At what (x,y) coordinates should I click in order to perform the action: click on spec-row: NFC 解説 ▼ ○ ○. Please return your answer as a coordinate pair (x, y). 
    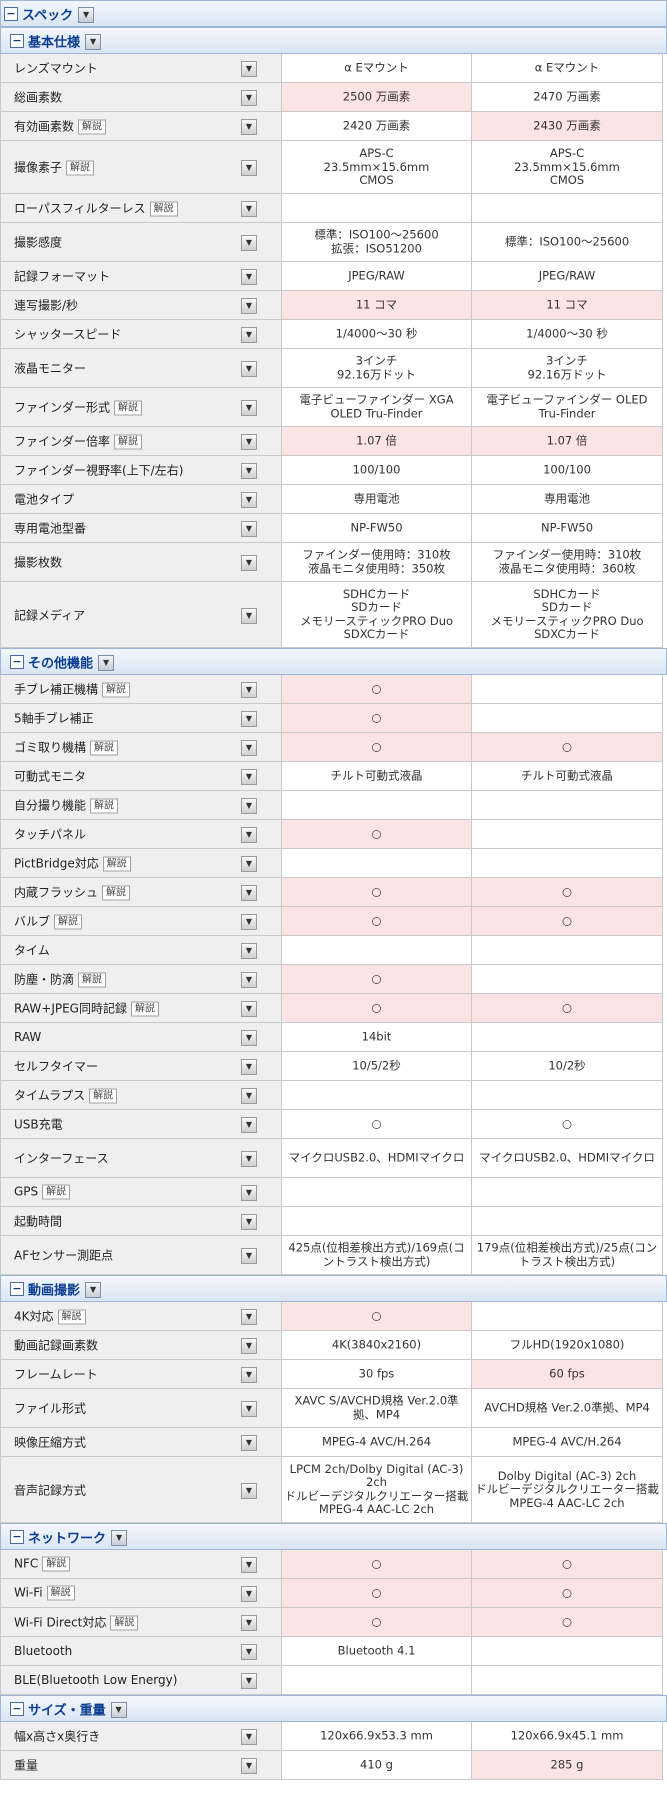
    Looking at the image, I should click on (333, 1564).